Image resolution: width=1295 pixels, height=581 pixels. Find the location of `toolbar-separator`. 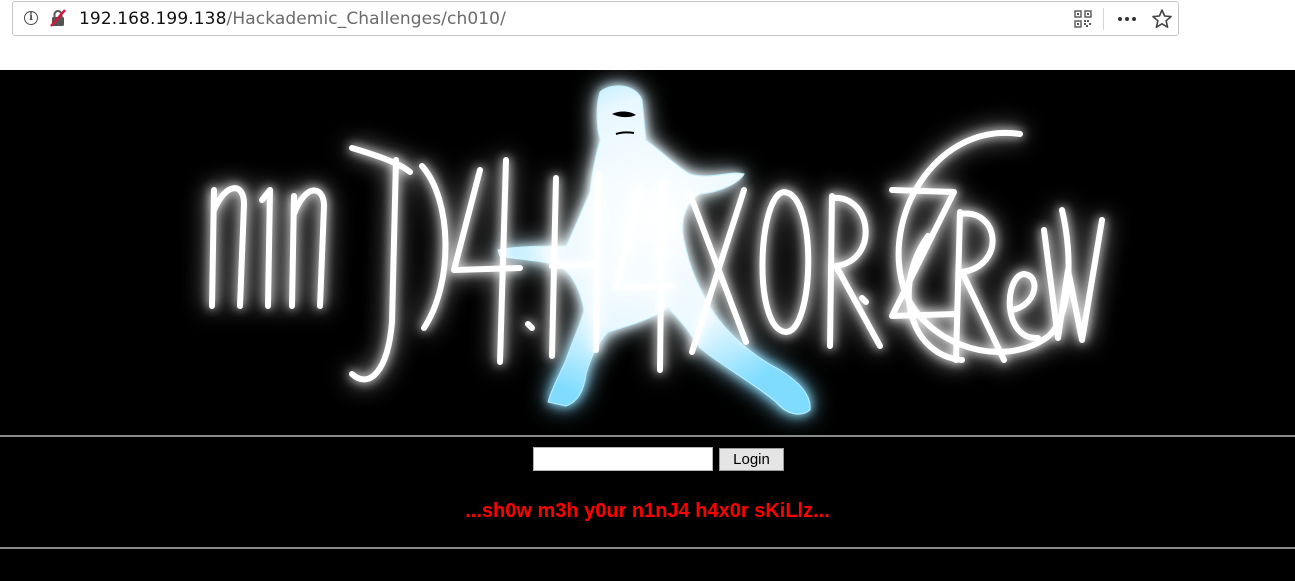

toolbar-separator is located at coordinates (1103, 19).